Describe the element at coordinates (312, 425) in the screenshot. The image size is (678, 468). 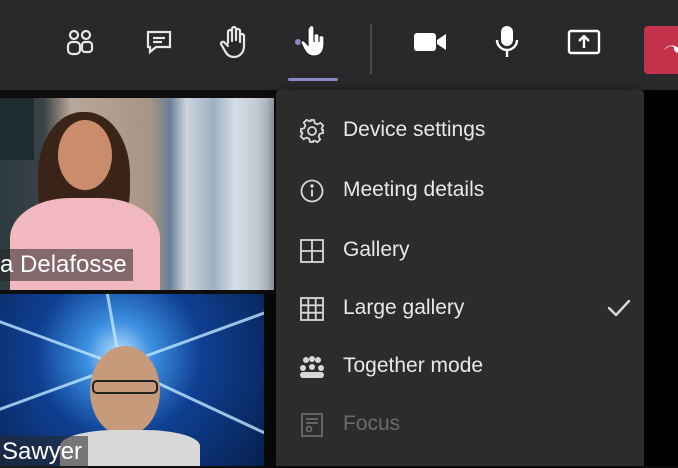
I see `focus-icon` at that location.